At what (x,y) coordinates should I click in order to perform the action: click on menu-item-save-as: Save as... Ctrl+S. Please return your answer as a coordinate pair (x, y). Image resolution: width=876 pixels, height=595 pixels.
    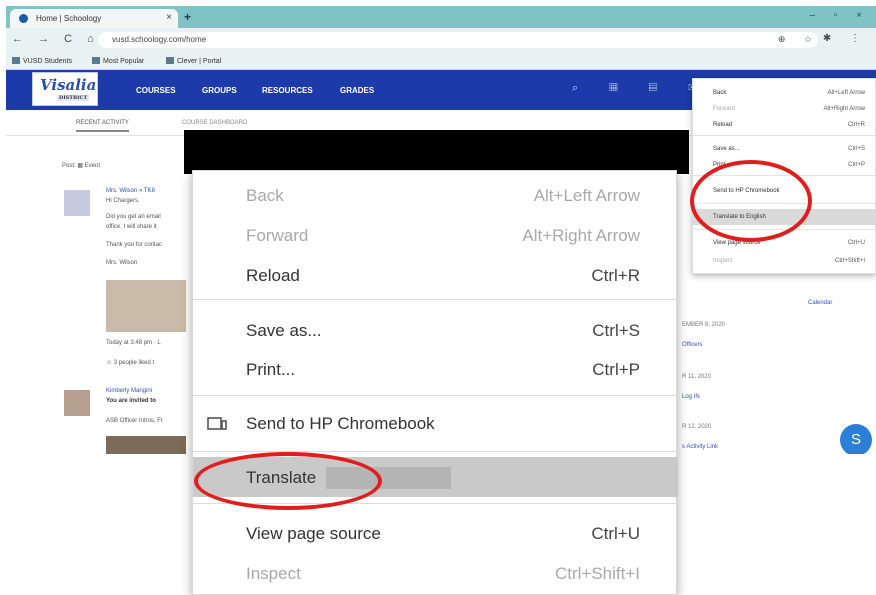
    Looking at the image, I should click on (435, 330).